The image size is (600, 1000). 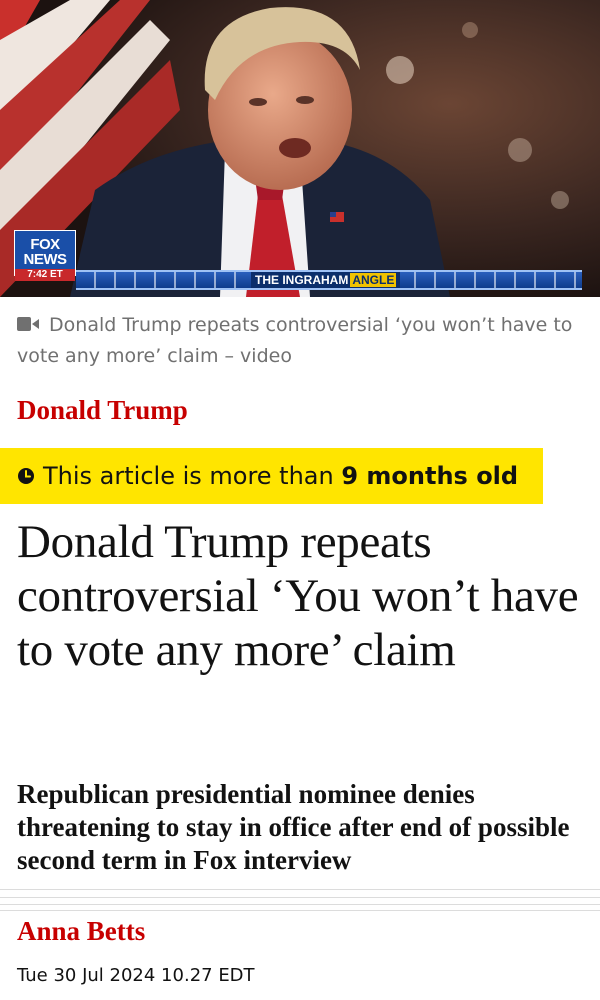 What do you see at coordinates (430, 476) in the screenshot?
I see `age-warning-age: 9 months old` at bounding box center [430, 476].